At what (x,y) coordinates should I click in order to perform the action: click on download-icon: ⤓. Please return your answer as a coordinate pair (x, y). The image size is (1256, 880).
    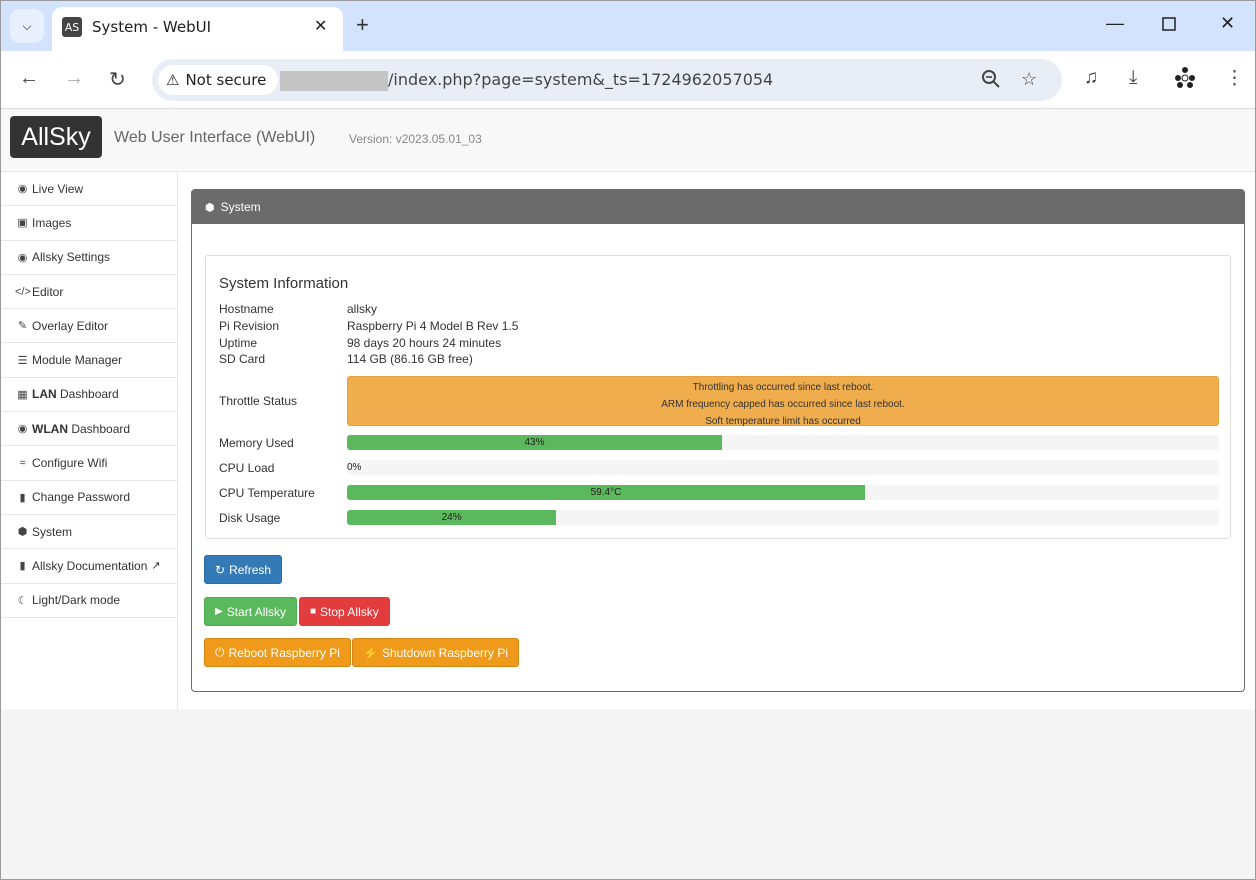
    Looking at the image, I should click on (1133, 78).